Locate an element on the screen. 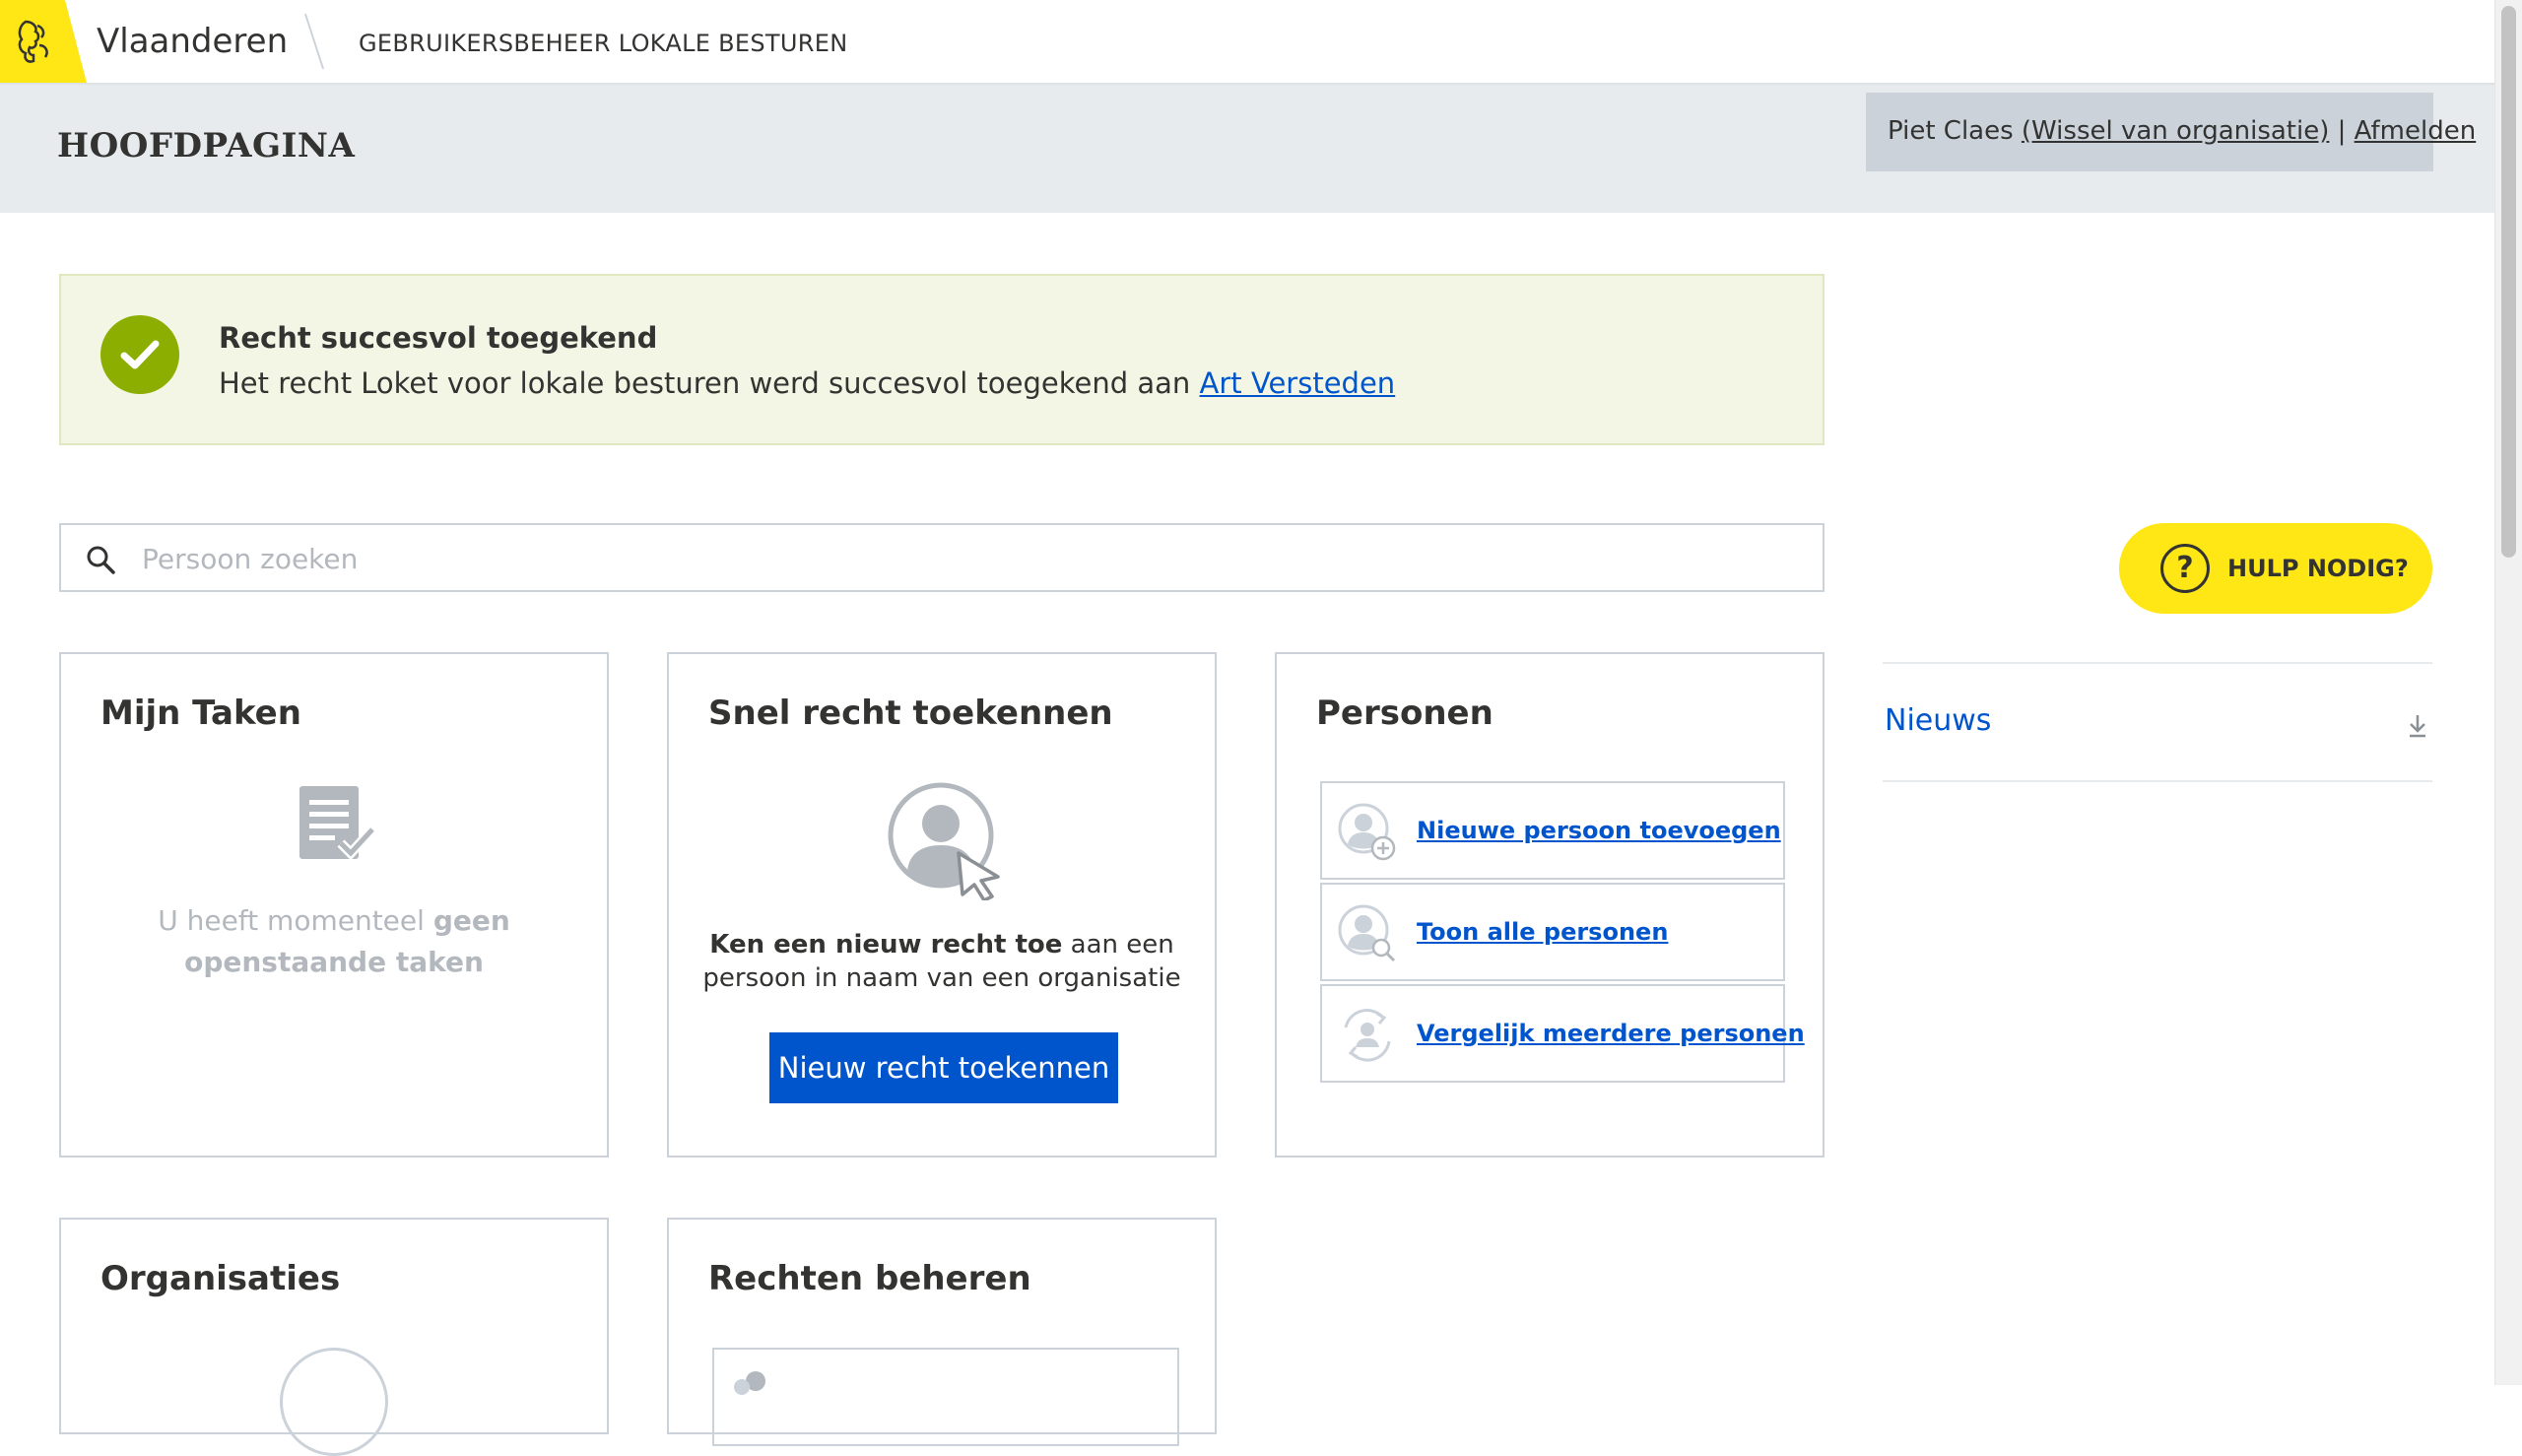 This screenshot has width=2522, height=1456. new-right-button: Nieuw recht toekennen is located at coordinates (943, 1067).